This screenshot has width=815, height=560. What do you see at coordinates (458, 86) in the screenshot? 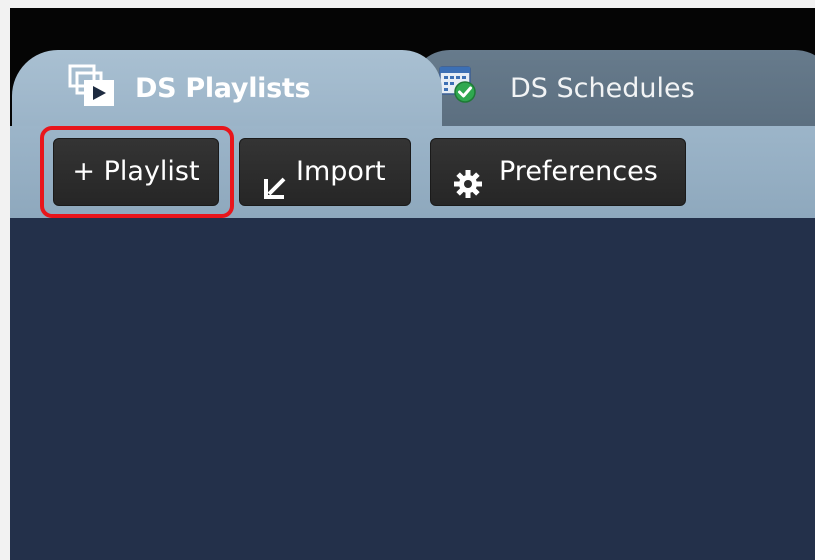
I see `calendar-check-icon` at bounding box center [458, 86].